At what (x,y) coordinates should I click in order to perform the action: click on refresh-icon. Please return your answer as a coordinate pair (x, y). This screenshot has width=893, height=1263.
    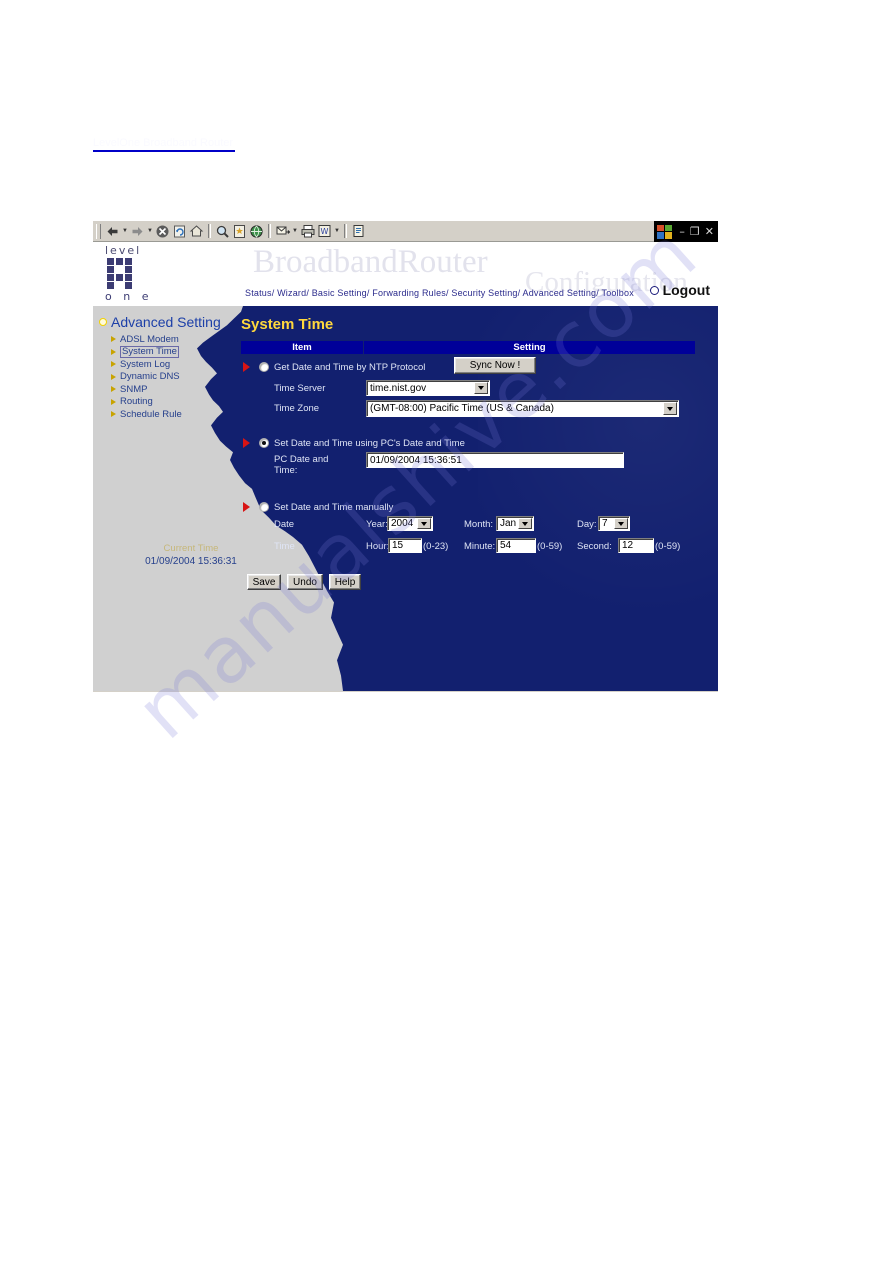
    Looking at the image, I should click on (179, 231).